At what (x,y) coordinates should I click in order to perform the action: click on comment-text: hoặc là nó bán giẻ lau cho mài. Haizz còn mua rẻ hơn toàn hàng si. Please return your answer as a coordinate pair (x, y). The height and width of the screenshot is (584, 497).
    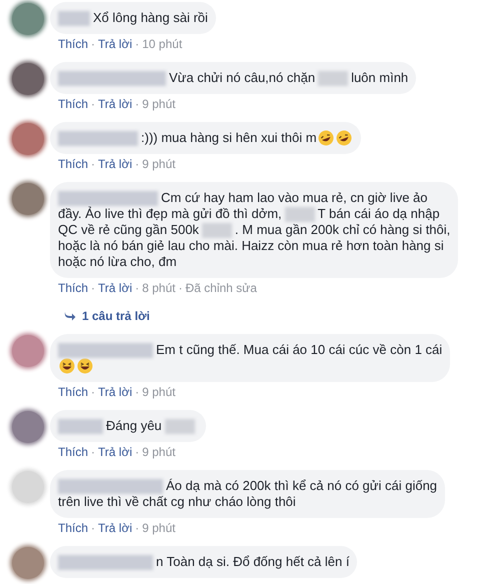
    Looking at the image, I should click on (251, 246).